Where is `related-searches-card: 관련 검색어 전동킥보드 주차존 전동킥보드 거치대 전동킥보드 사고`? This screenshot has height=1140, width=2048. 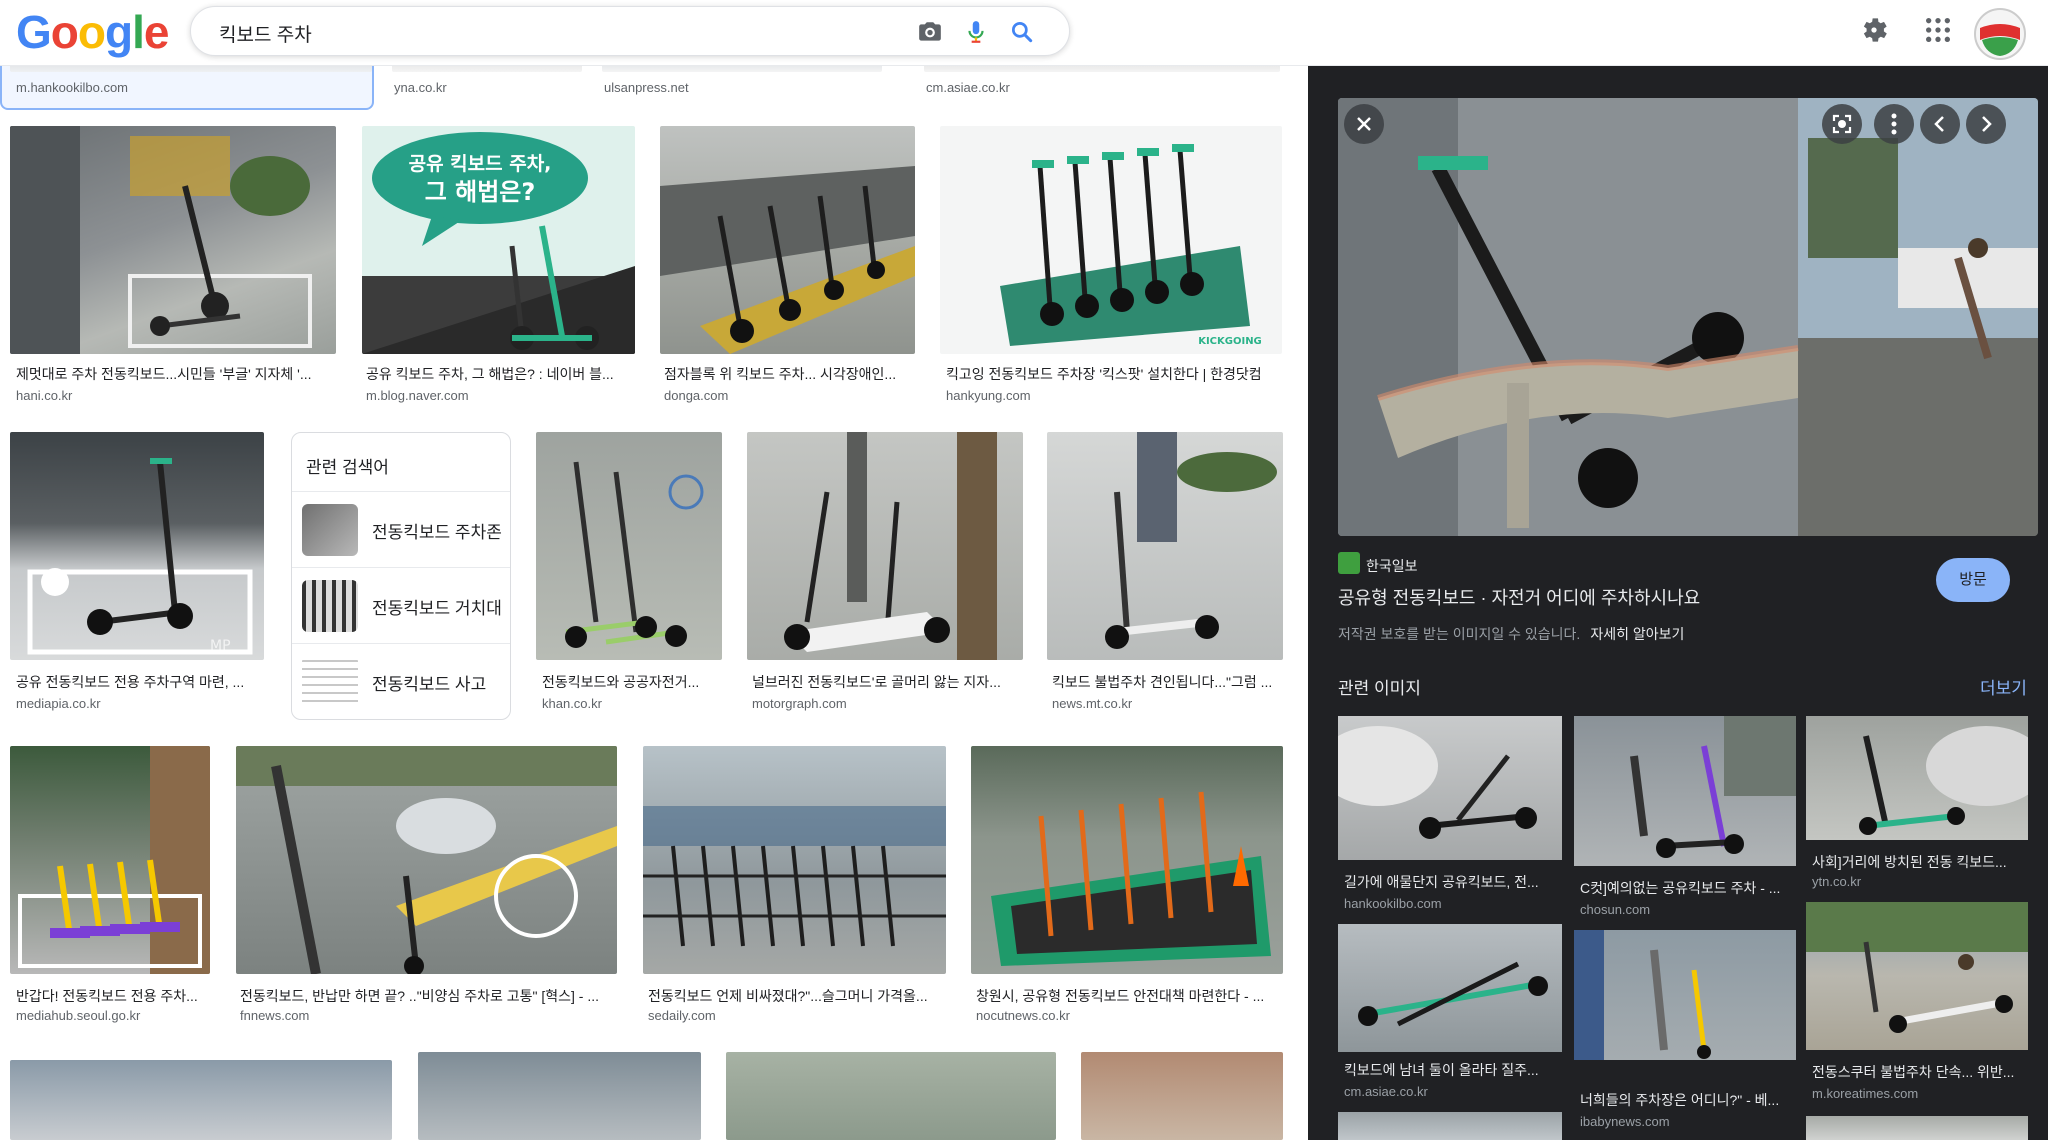 related-searches-card: 관련 검색어 전동킥보드 주차존 전동킥보드 거치대 전동킥보드 사고 is located at coordinates (401, 576).